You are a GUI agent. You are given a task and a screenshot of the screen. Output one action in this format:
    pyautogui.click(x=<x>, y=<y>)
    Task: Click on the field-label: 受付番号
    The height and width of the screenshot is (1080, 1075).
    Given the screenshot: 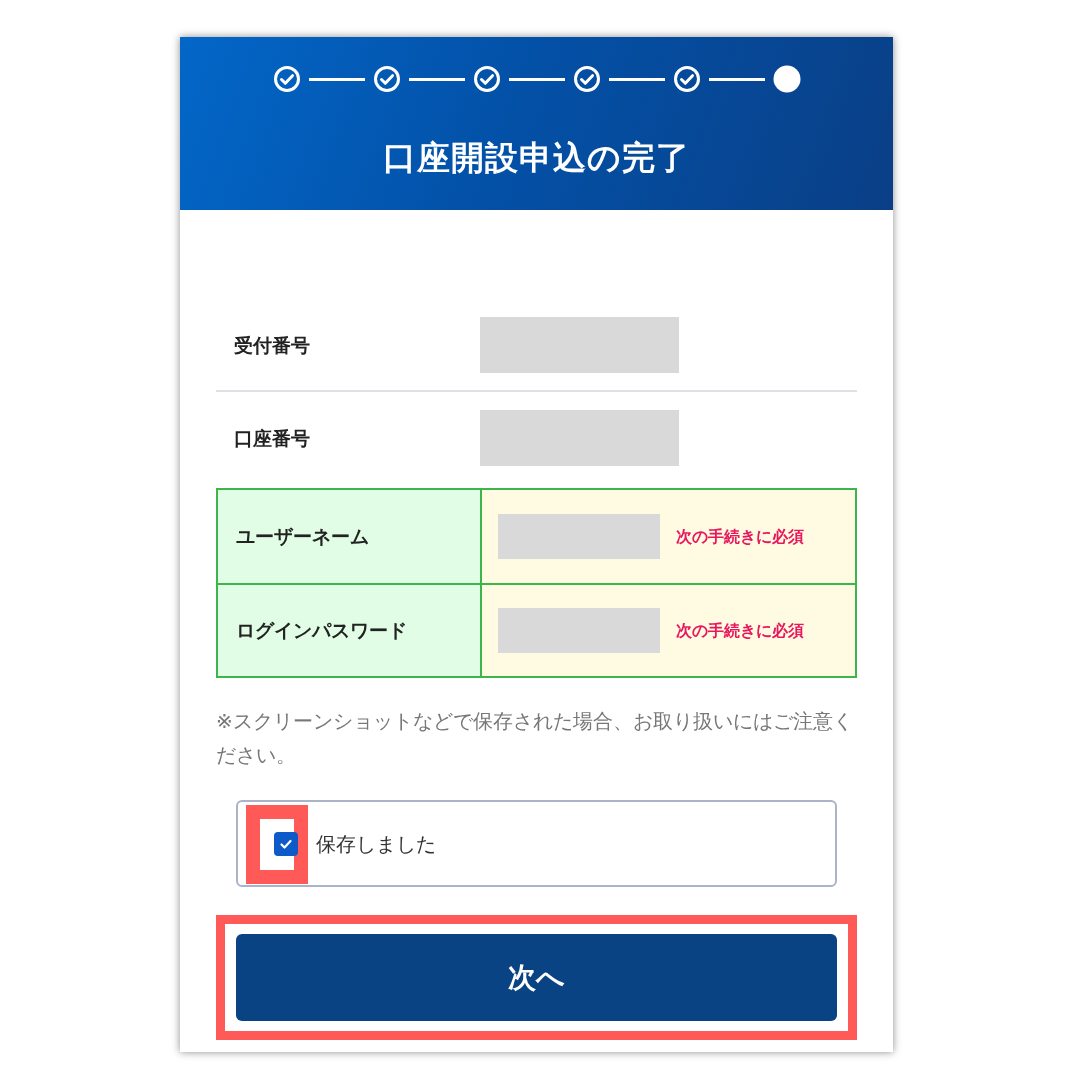 What is the action you would take?
    pyautogui.click(x=272, y=345)
    